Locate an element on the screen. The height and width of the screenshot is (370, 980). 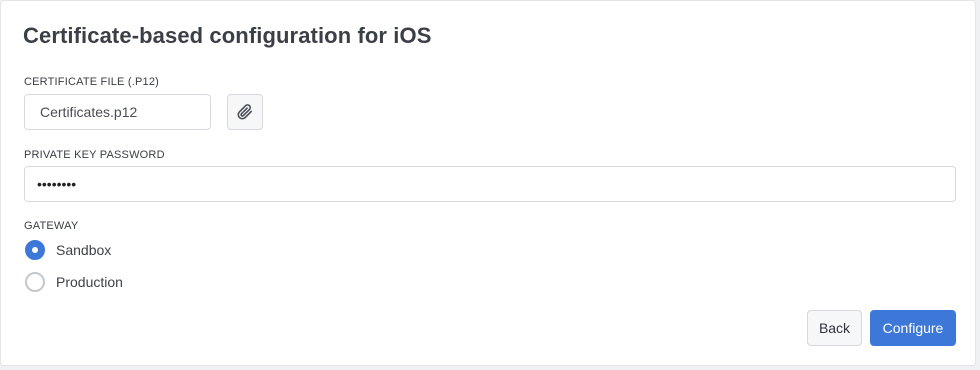
private-key-password-label: PRIVATE KEY PASSWORD is located at coordinates (94, 155).